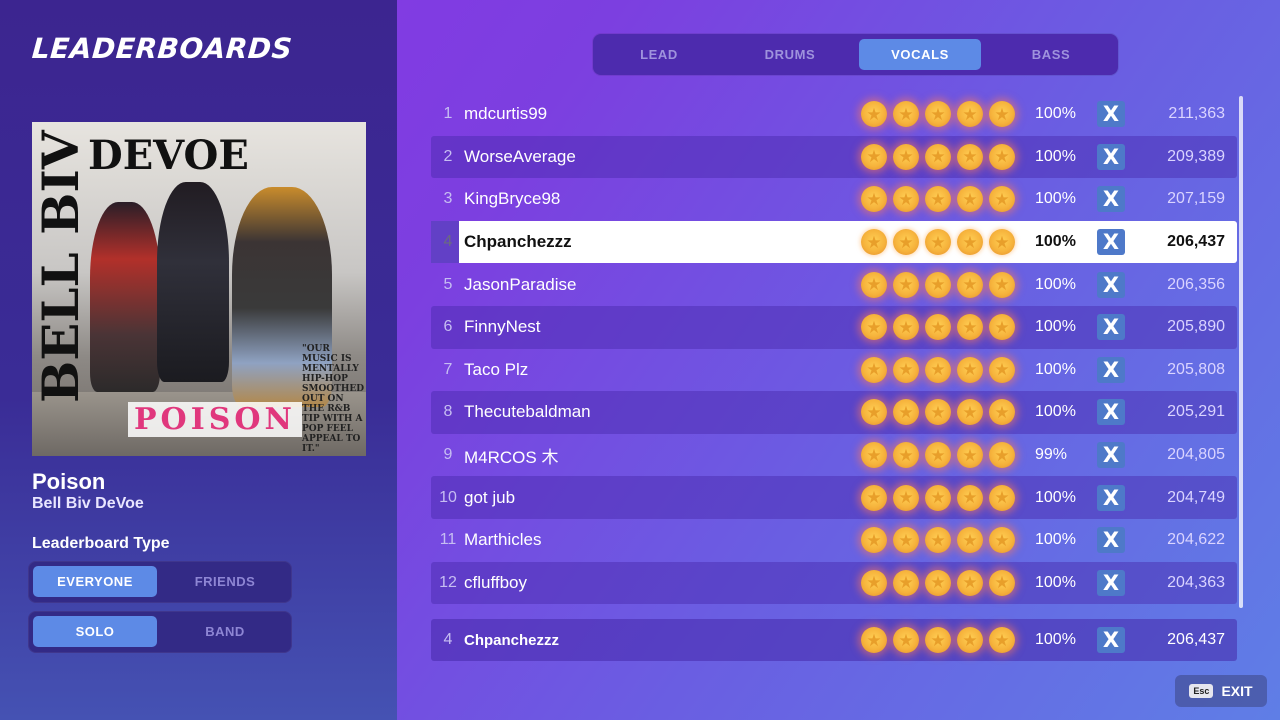 The width and height of the screenshot is (1280, 720). I want to click on page-title: LEADERBOARDS, so click(162, 48).